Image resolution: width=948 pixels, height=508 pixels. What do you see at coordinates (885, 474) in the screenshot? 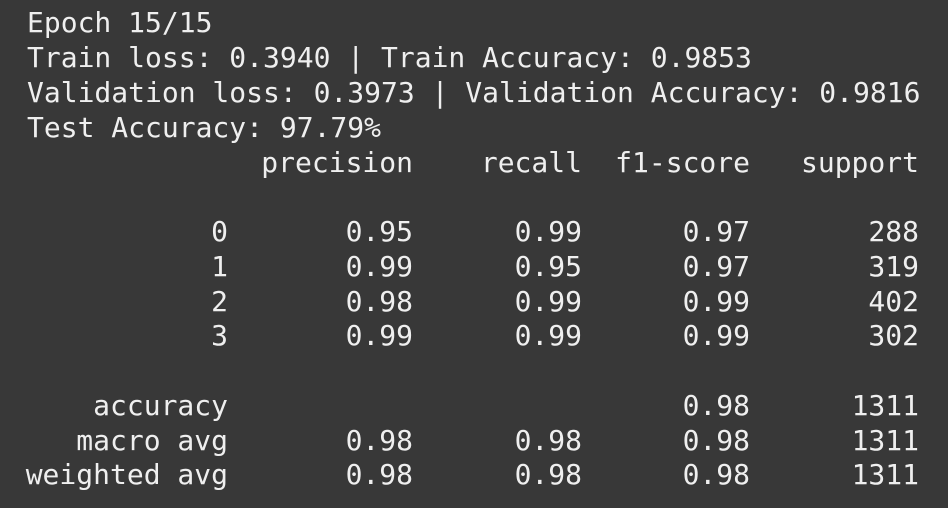
I see `weighted-avg-support: 1311` at bounding box center [885, 474].